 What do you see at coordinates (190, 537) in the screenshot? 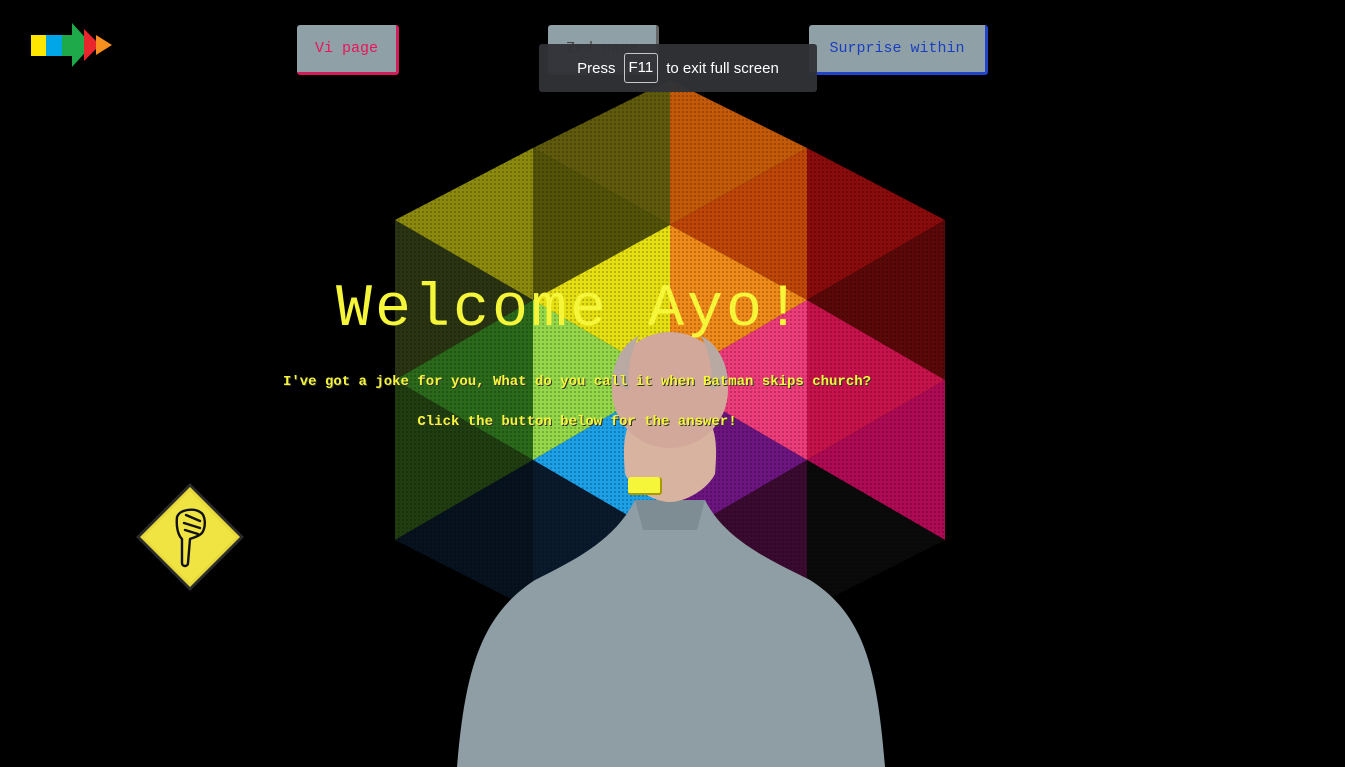
I see `pointing-hand-down-sign-icon` at bounding box center [190, 537].